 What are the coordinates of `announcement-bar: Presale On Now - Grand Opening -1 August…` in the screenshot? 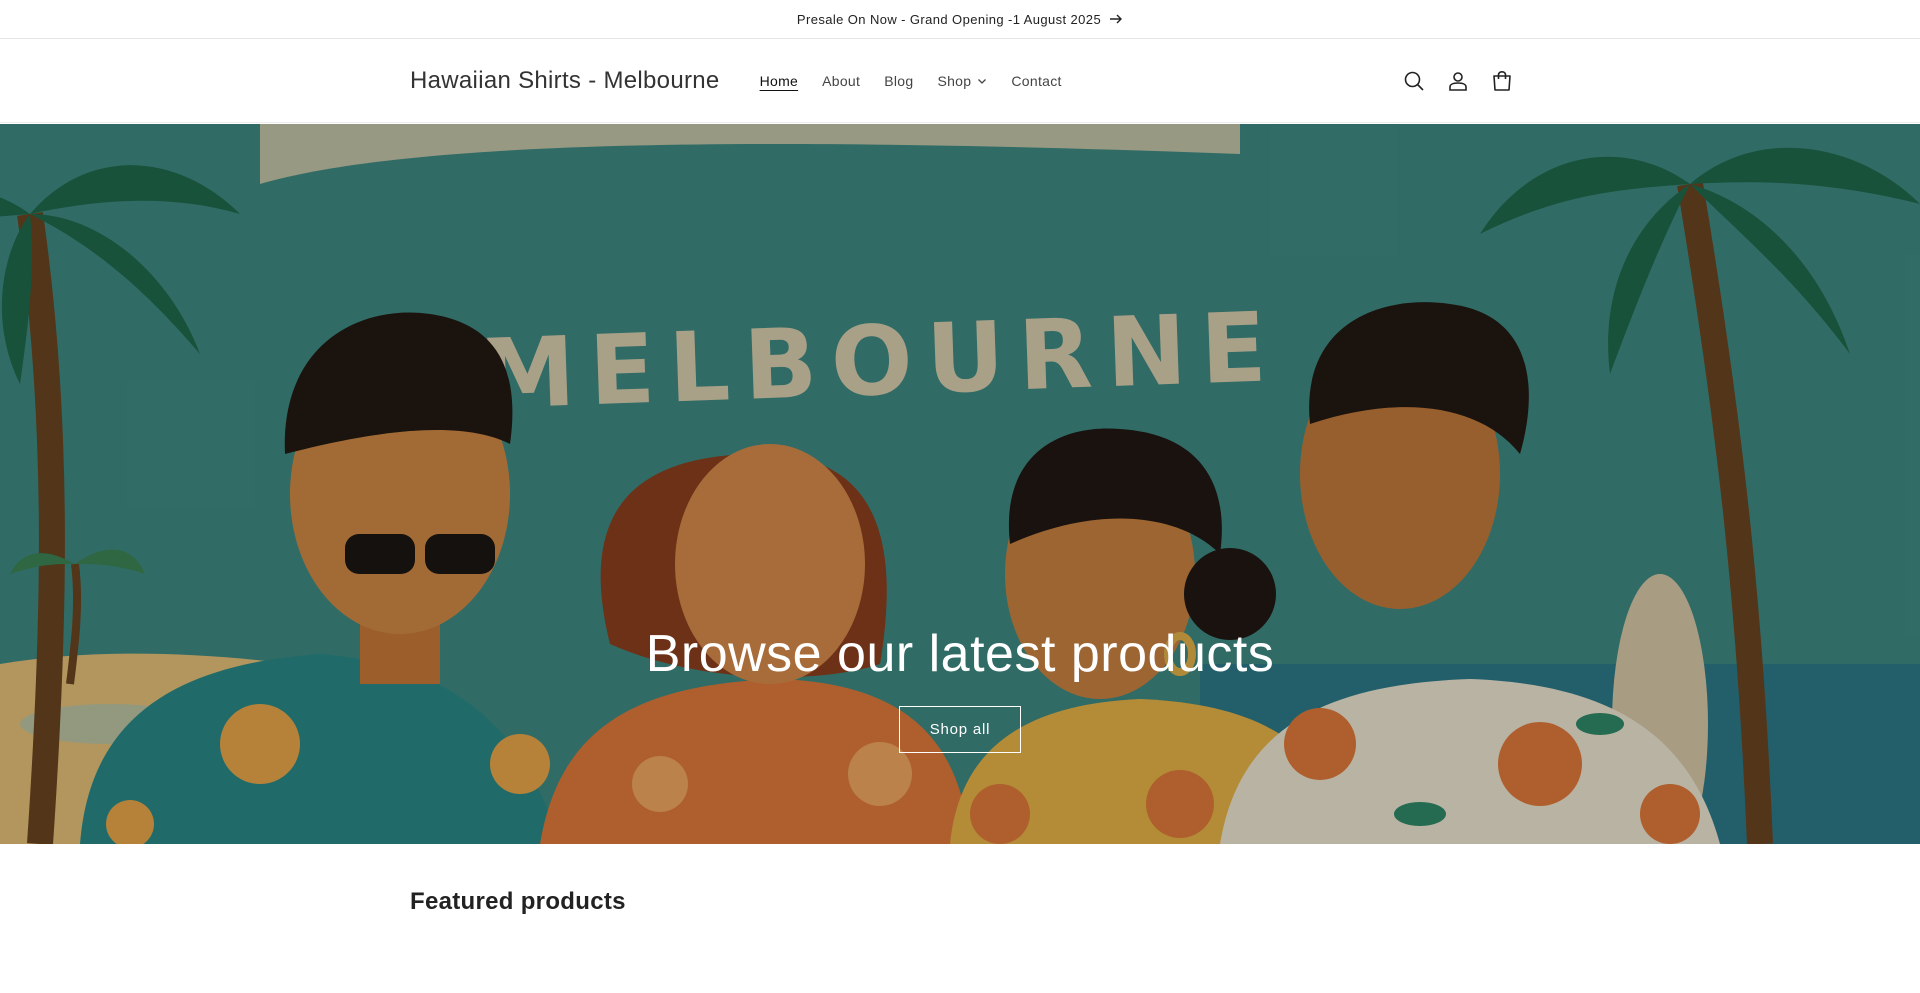 It's located at (960, 19).